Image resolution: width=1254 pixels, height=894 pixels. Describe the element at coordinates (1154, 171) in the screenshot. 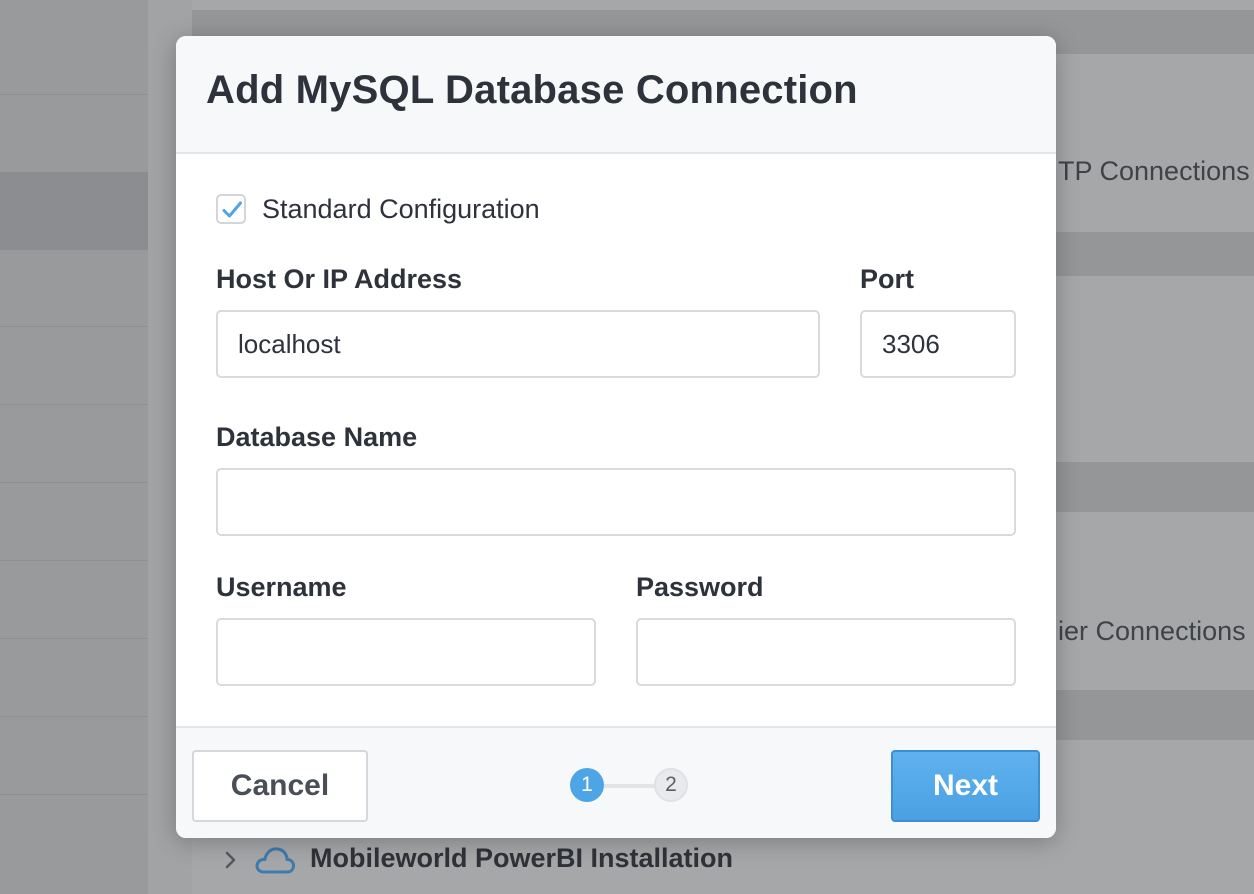

I see `background-row-text: TP Connections` at that location.